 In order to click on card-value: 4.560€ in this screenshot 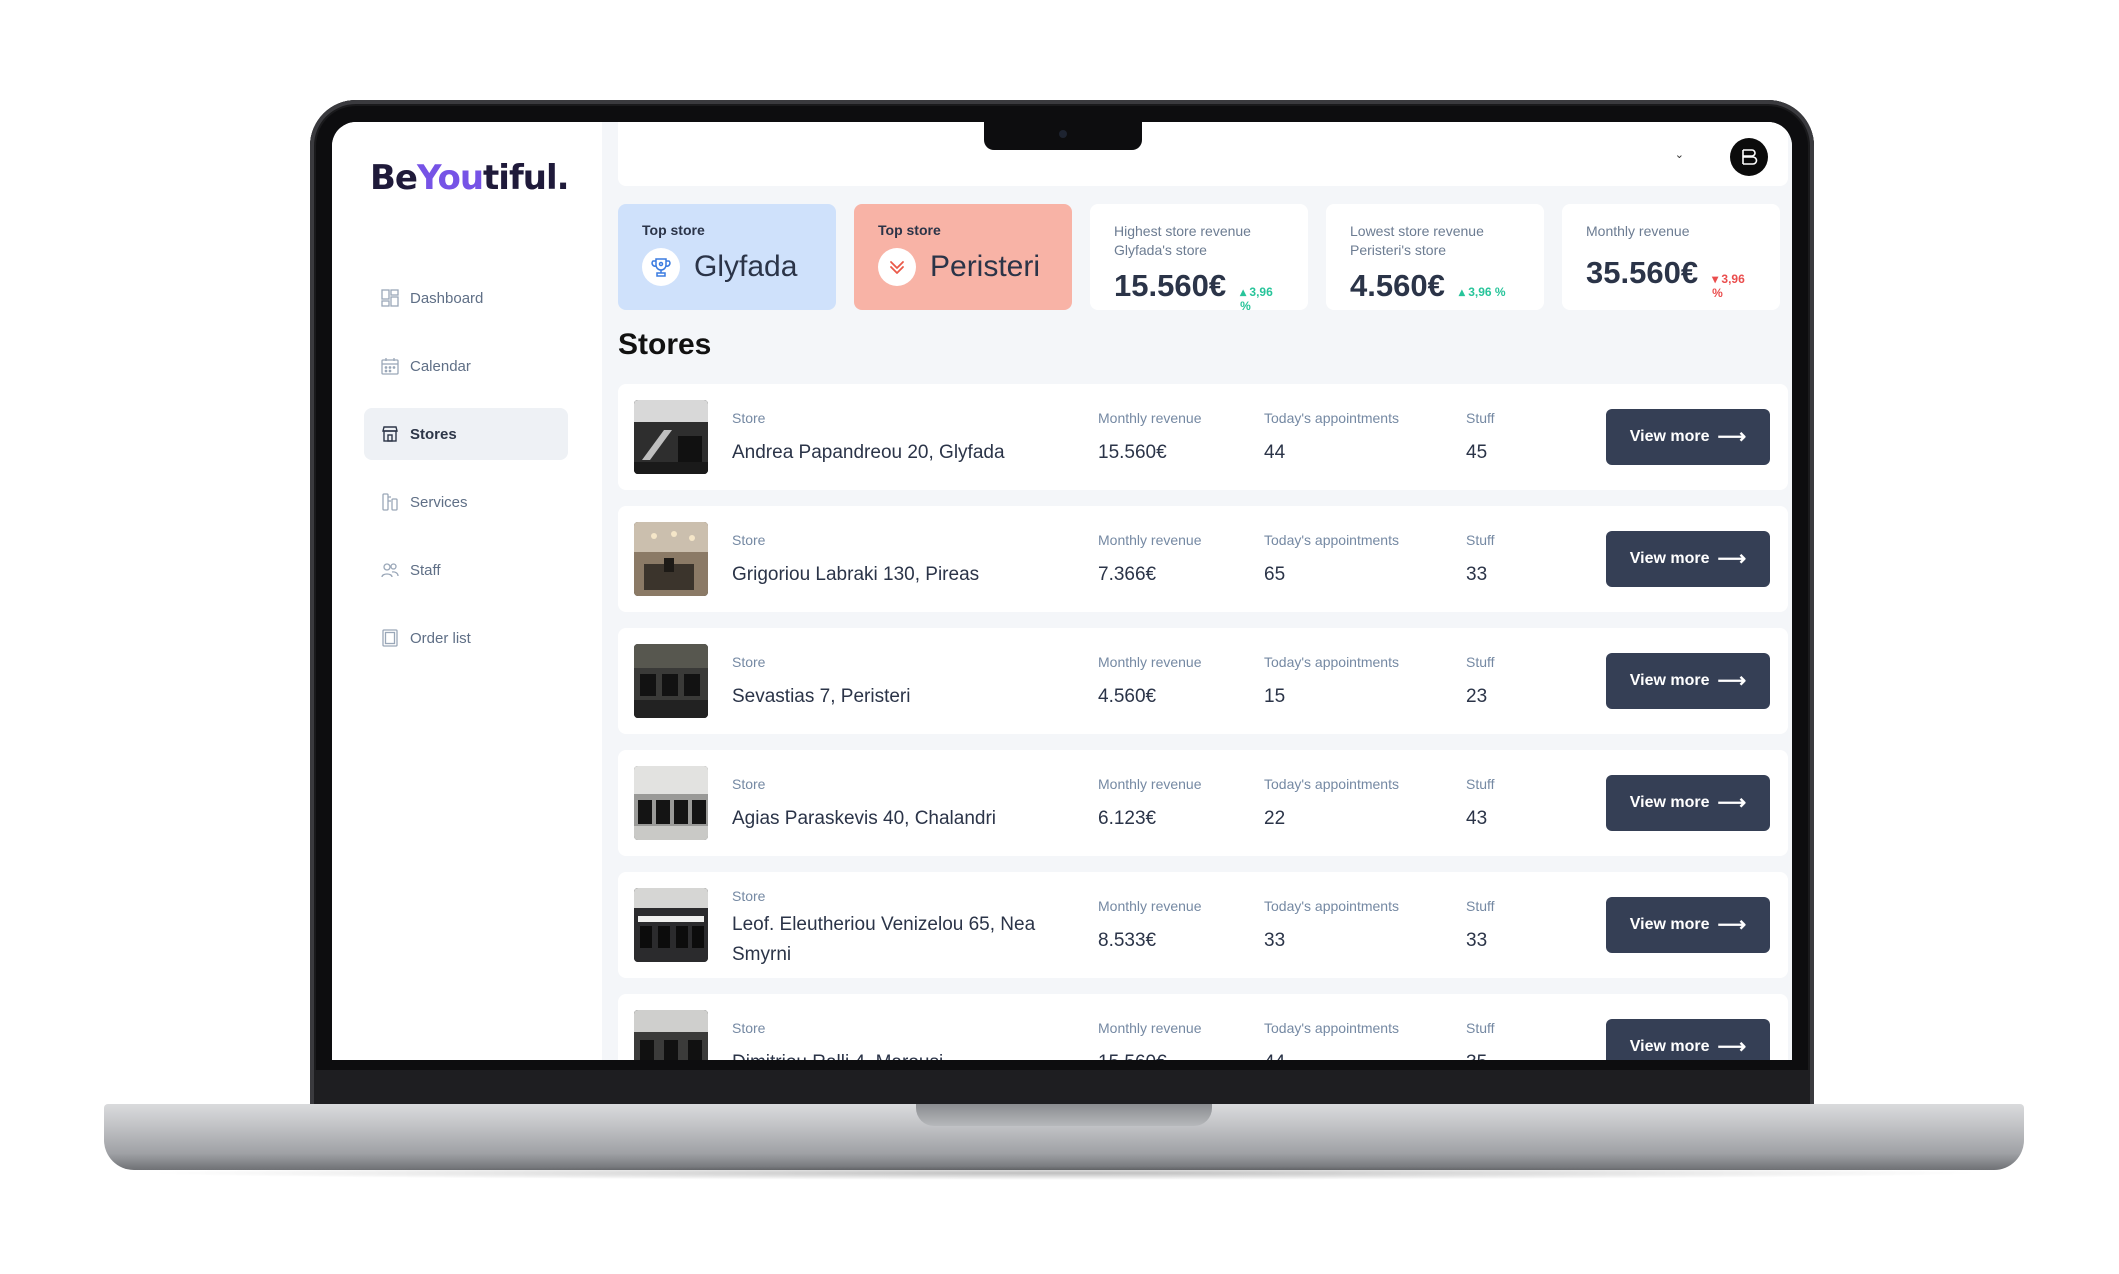, I will do `click(1397, 285)`.